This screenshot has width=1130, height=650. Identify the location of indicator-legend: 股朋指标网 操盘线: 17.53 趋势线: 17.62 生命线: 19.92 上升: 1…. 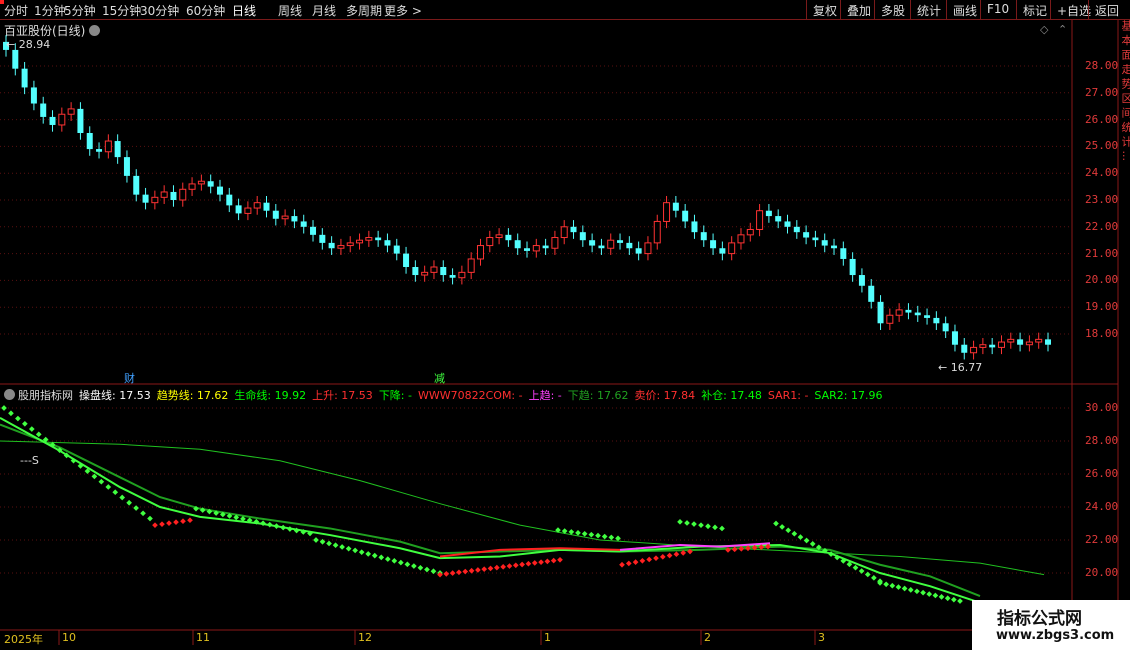
(449, 395).